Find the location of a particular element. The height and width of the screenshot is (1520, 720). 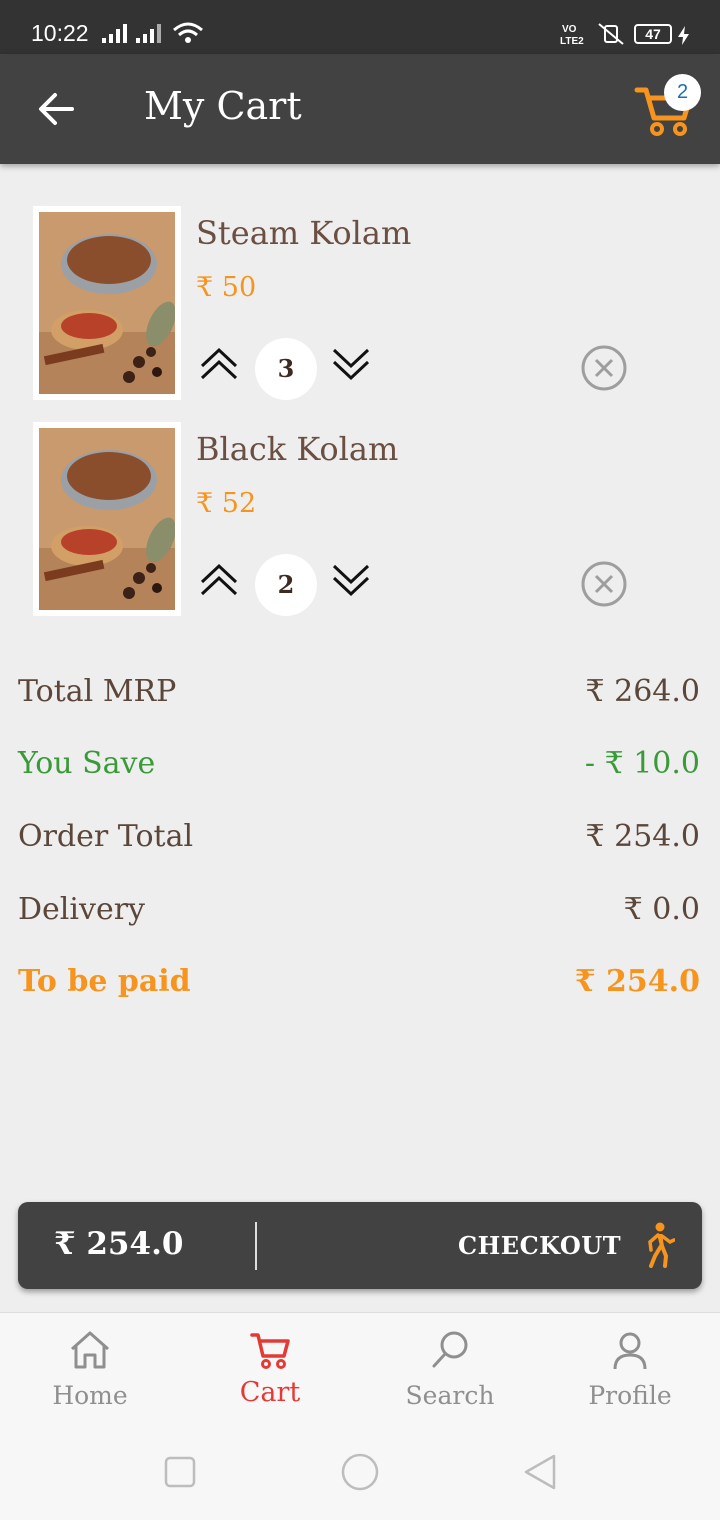

nav-profile-label: Profile is located at coordinates (630, 1395).